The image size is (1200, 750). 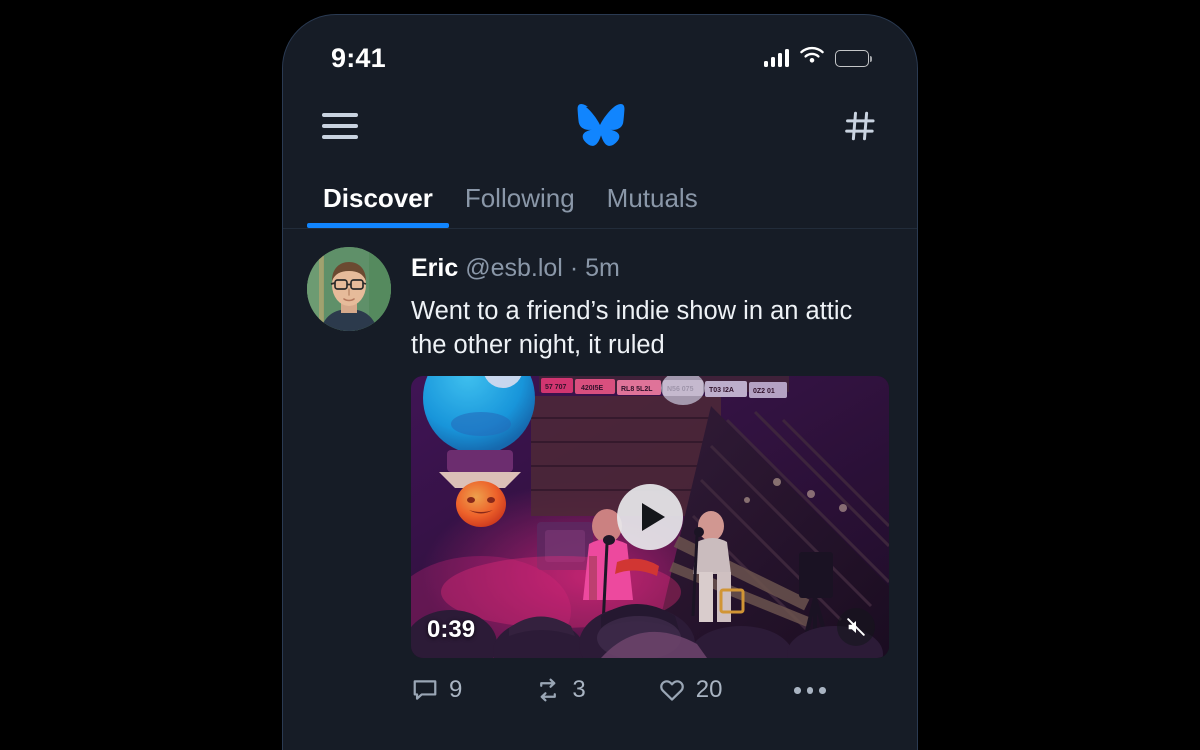 What do you see at coordinates (853, 58) in the screenshot?
I see `battery-full-icon` at bounding box center [853, 58].